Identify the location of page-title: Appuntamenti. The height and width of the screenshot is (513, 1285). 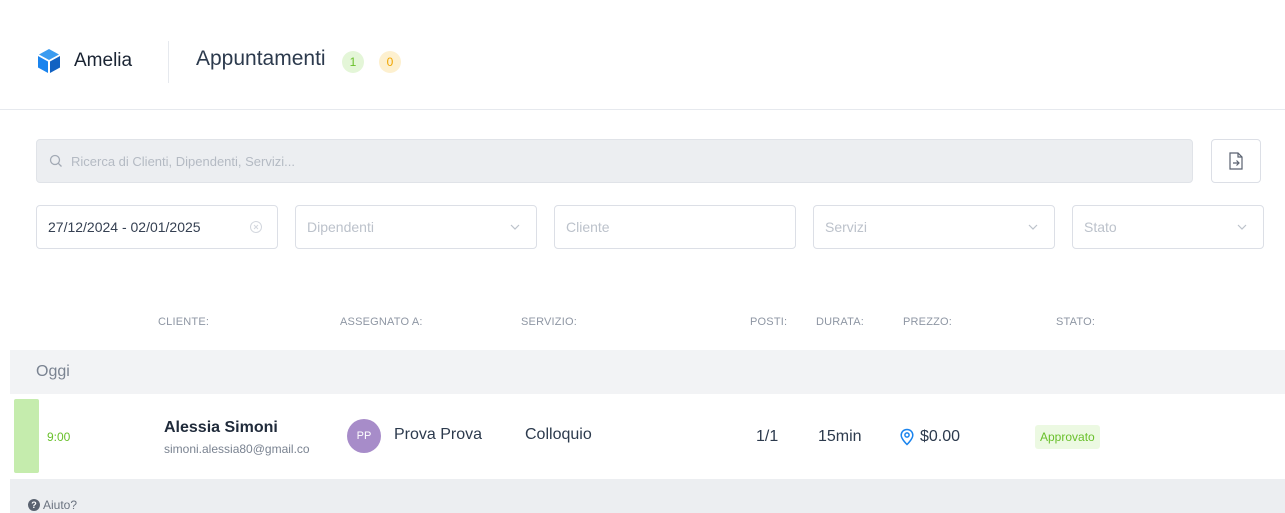
(261, 58).